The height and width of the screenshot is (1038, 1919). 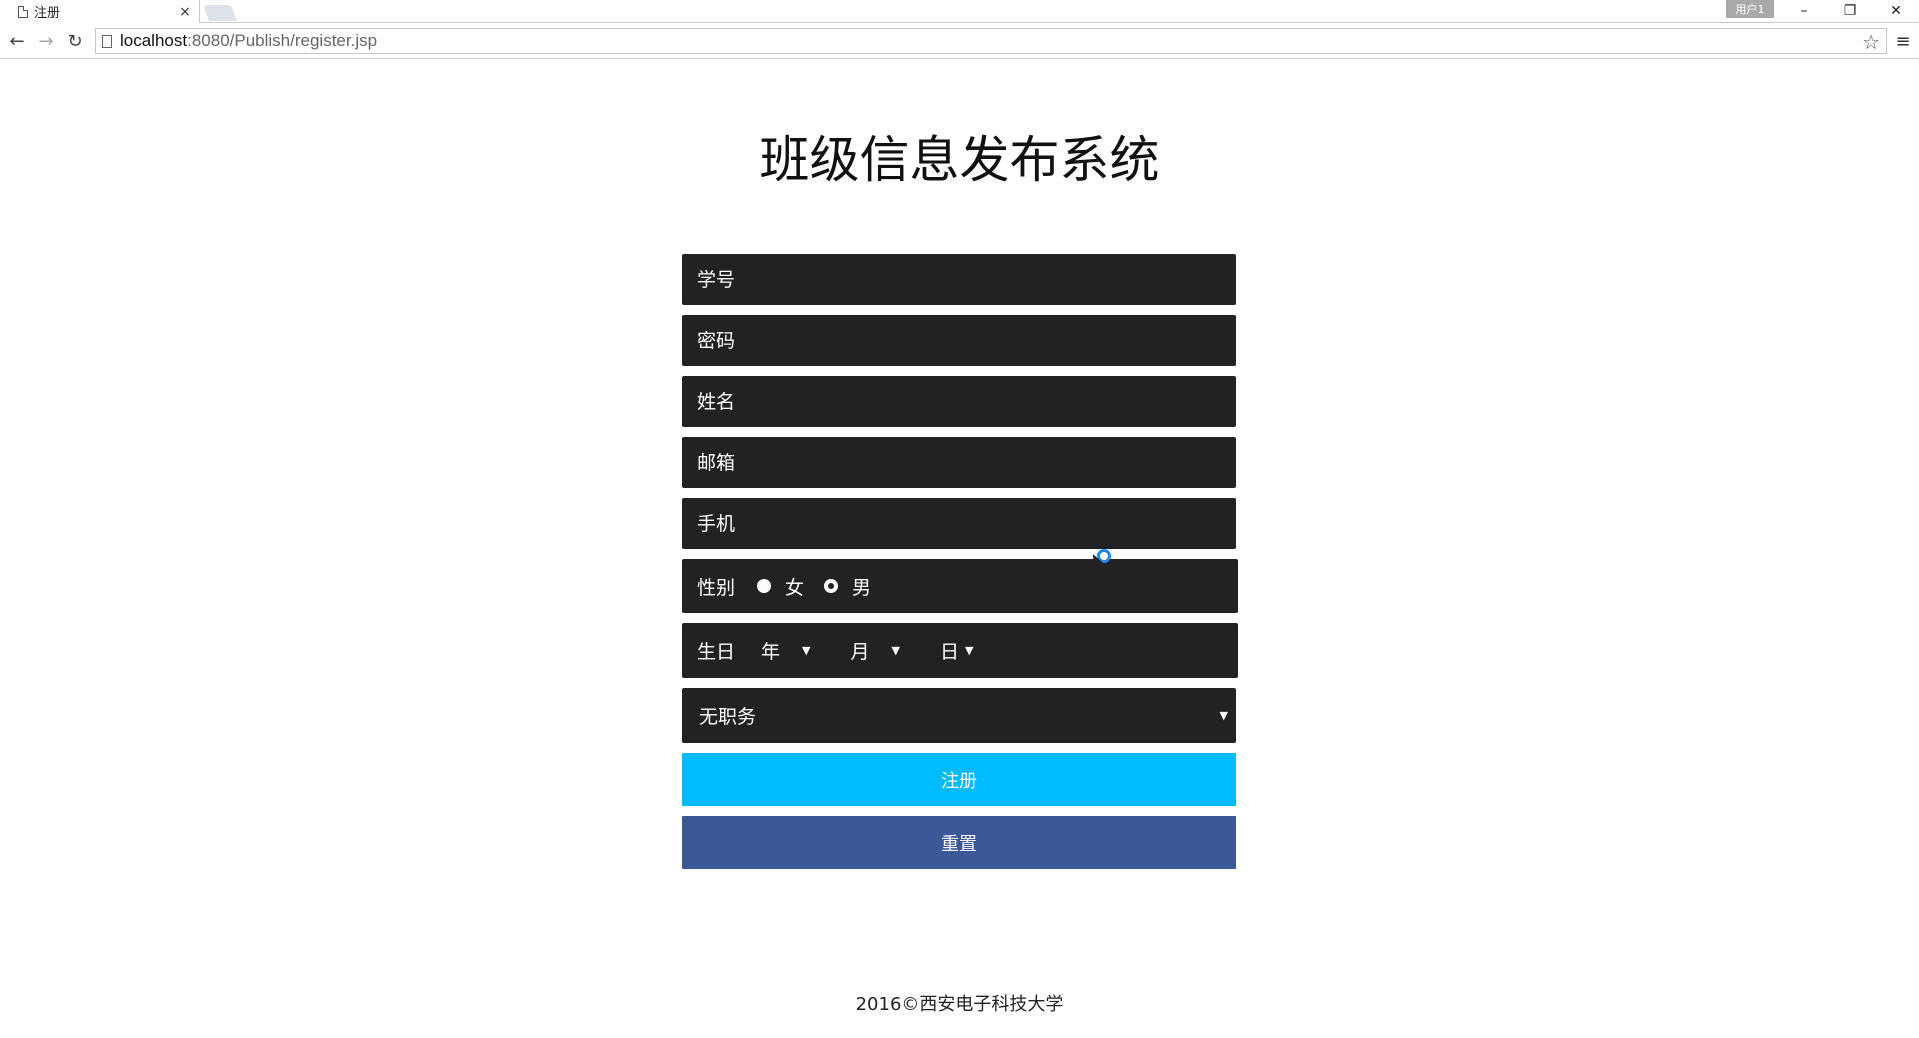 What do you see at coordinates (959, 715) in the screenshot?
I see `role-select: 无职务 ▼` at bounding box center [959, 715].